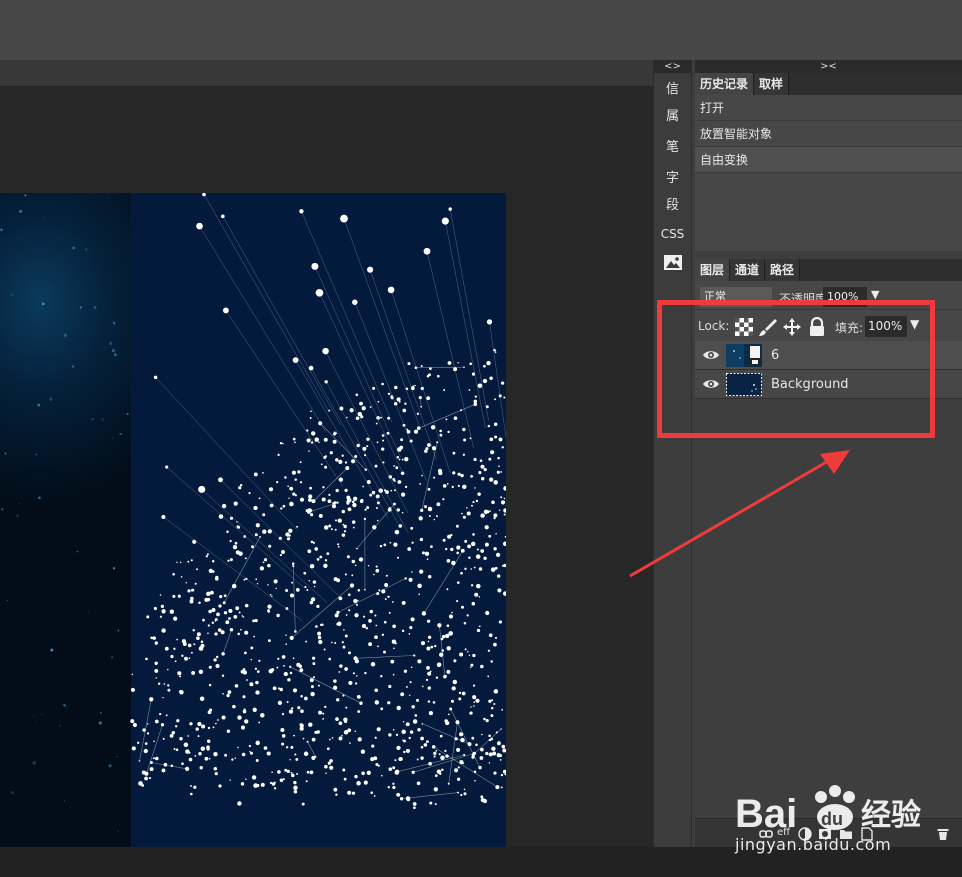 The height and width of the screenshot is (877, 962). I want to click on svg-text: 经验, so click(891, 815).